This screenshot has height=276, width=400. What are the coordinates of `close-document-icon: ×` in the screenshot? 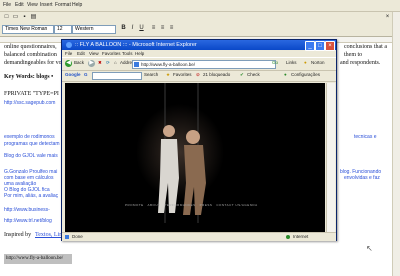 It's located at (387, 17).